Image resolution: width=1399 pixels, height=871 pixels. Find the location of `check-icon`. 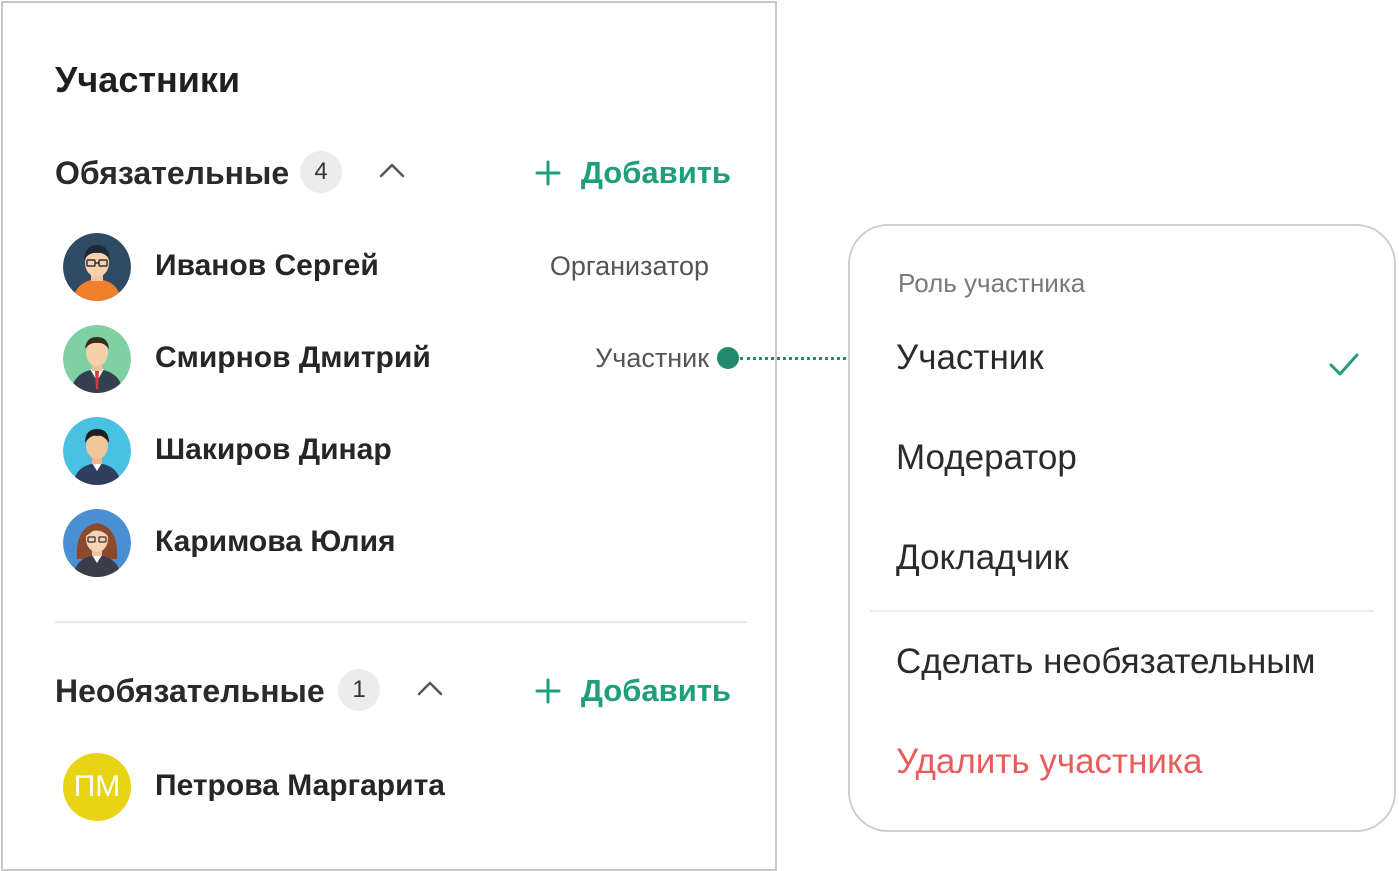

check-icon is located at coordinates (1344, 364).